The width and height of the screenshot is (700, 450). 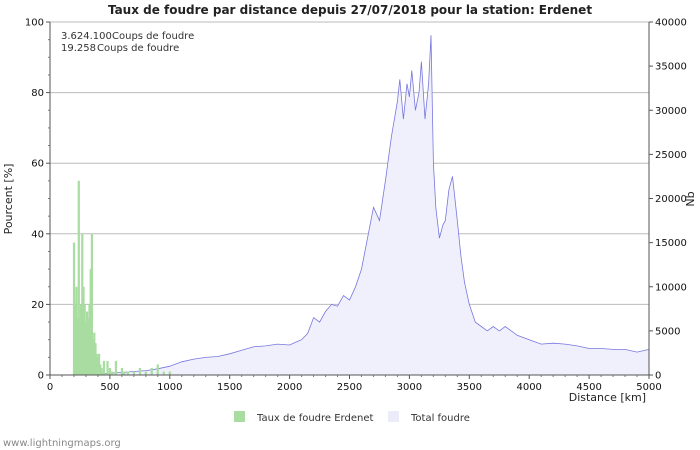 I want to click on y2-tick-label: 15000, so click(x=671, y=243).